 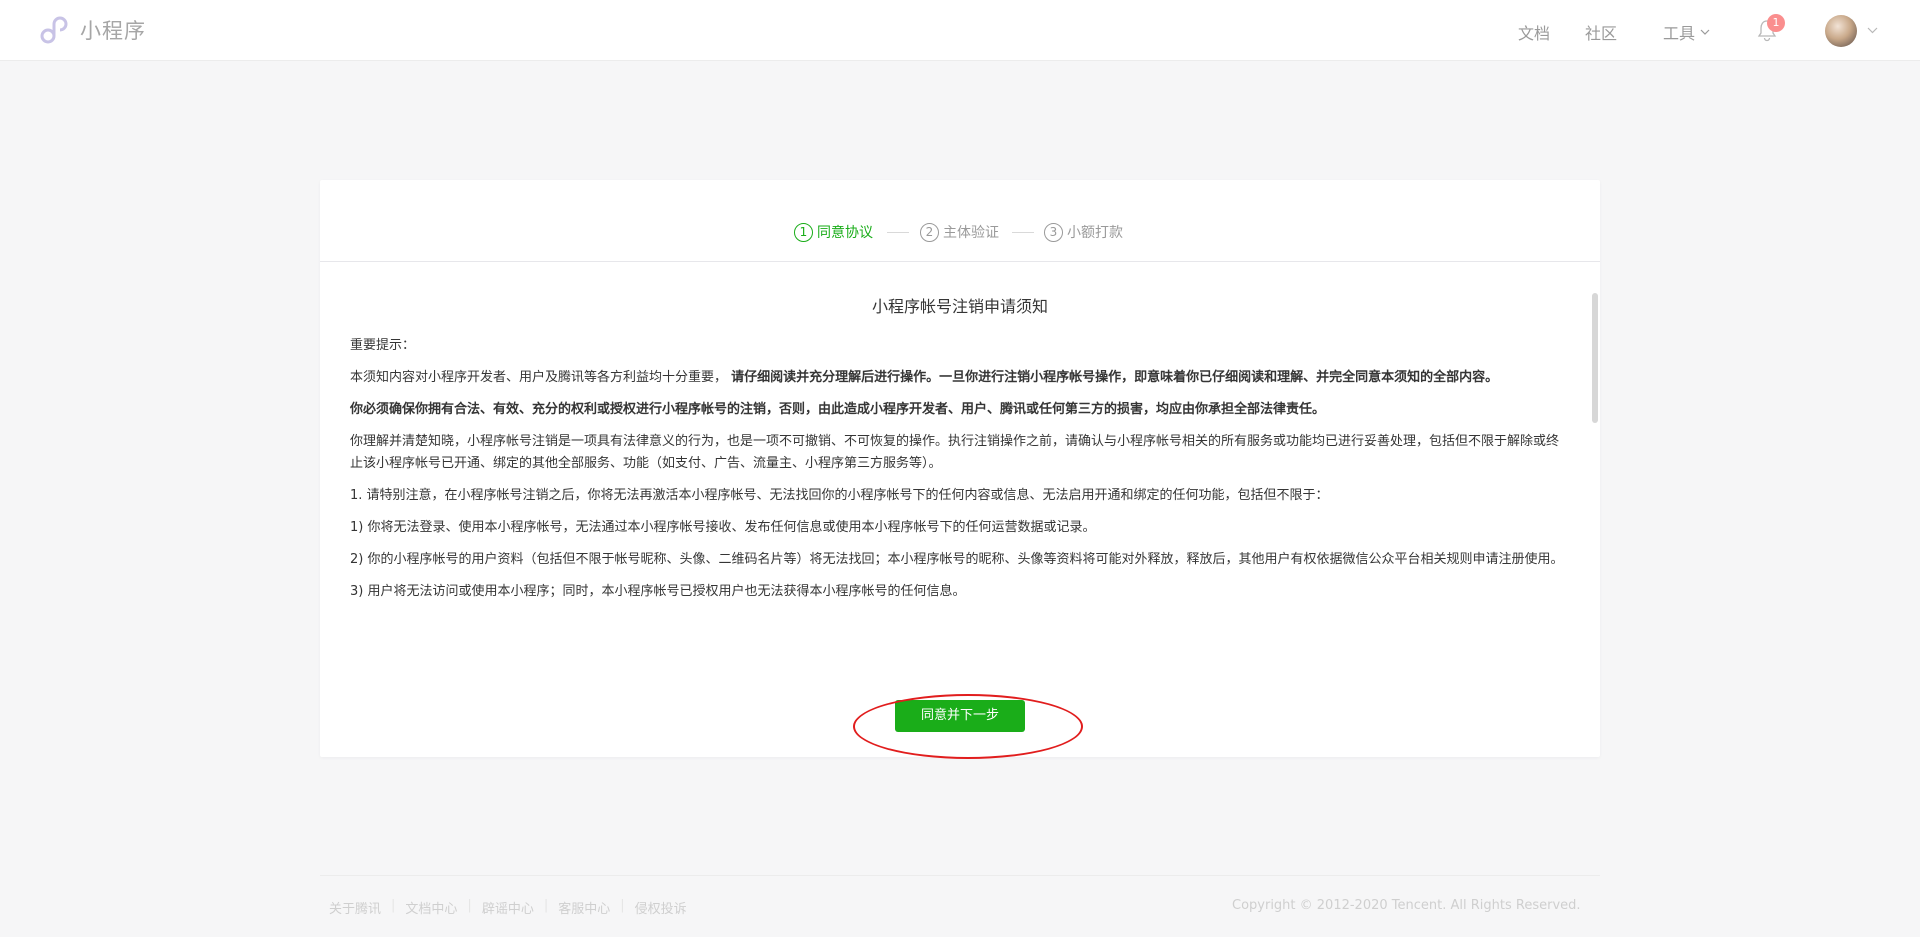 I want to click on footer-link-rumor: 辟谣中心, so click(x=508, y=907).